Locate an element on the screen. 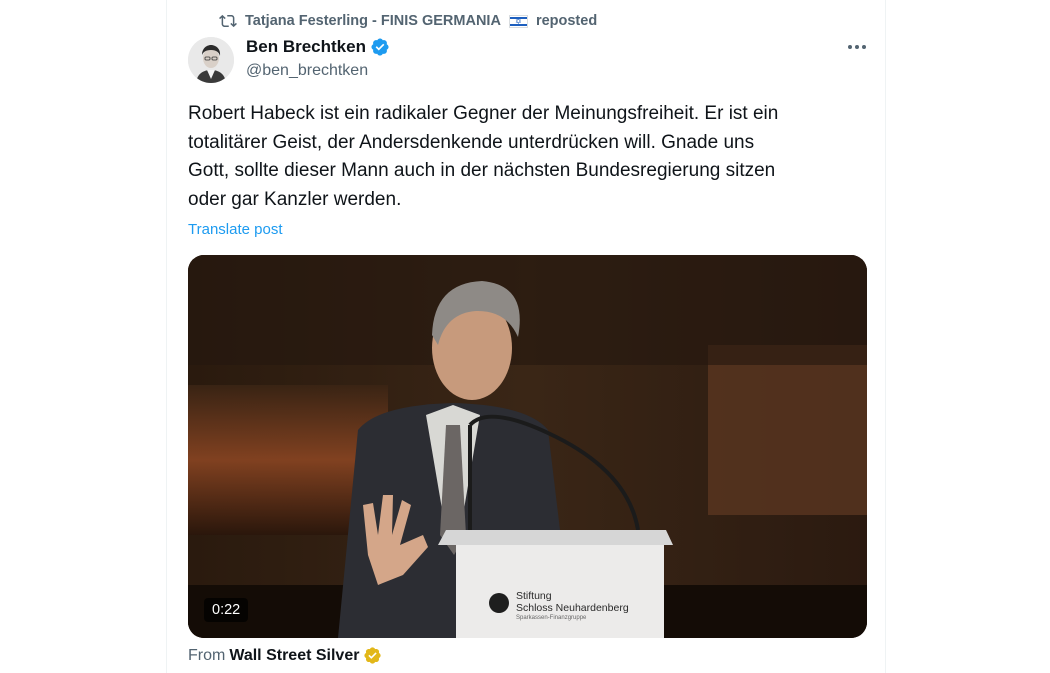 This screenshot has height=673, width=1050. gold-verified-badge-icon is located at coordinates (372, 655).